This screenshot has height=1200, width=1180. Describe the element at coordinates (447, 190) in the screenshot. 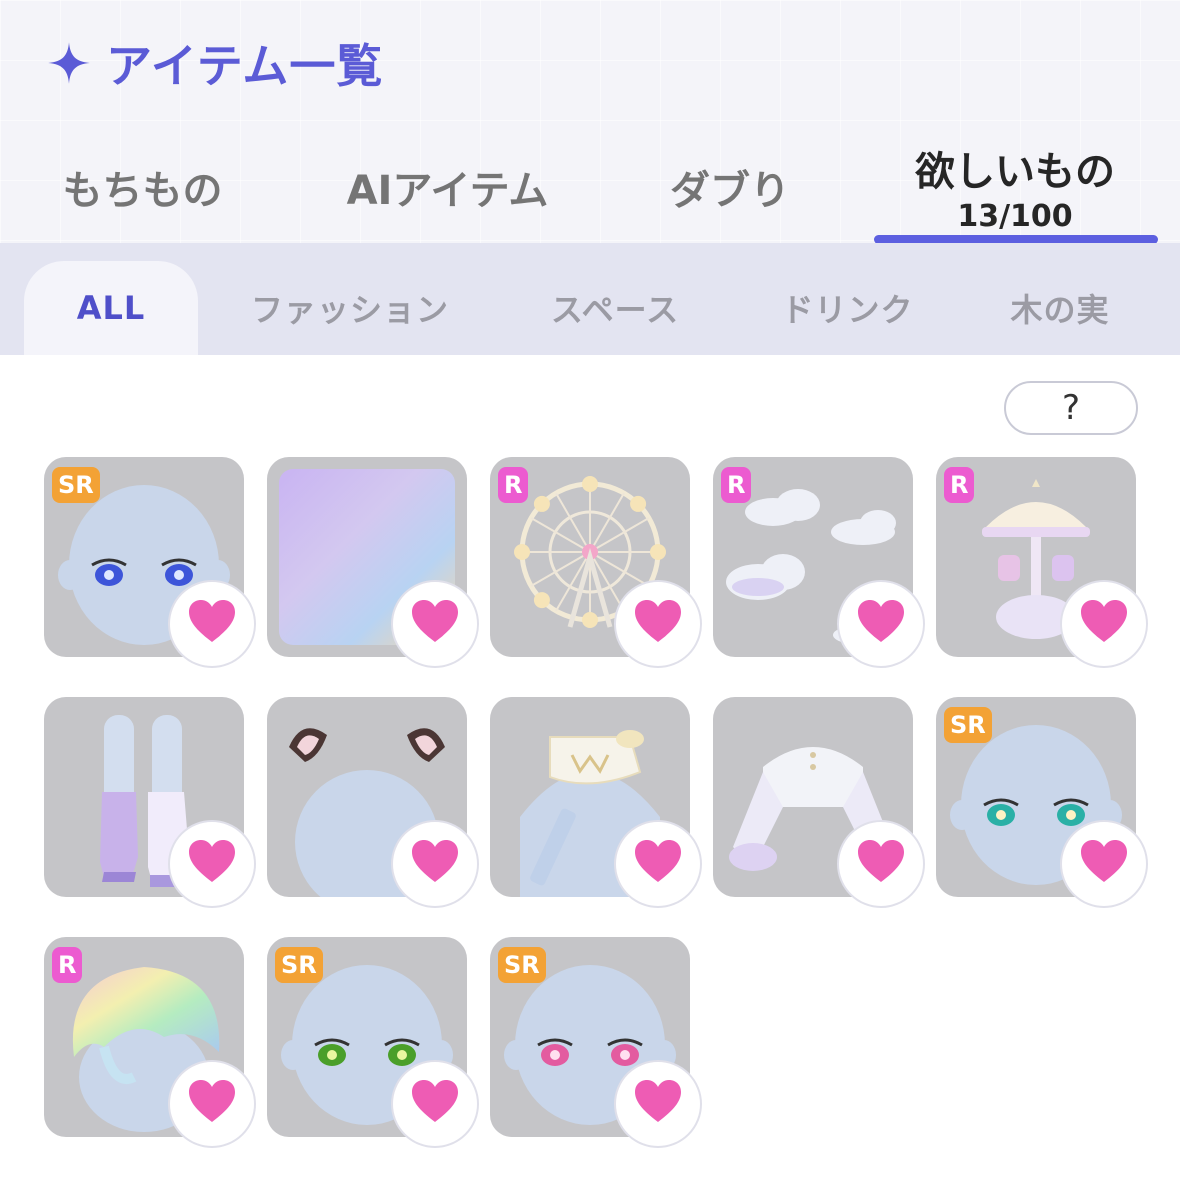

I see `tab-label: AIアイテム` at that location.